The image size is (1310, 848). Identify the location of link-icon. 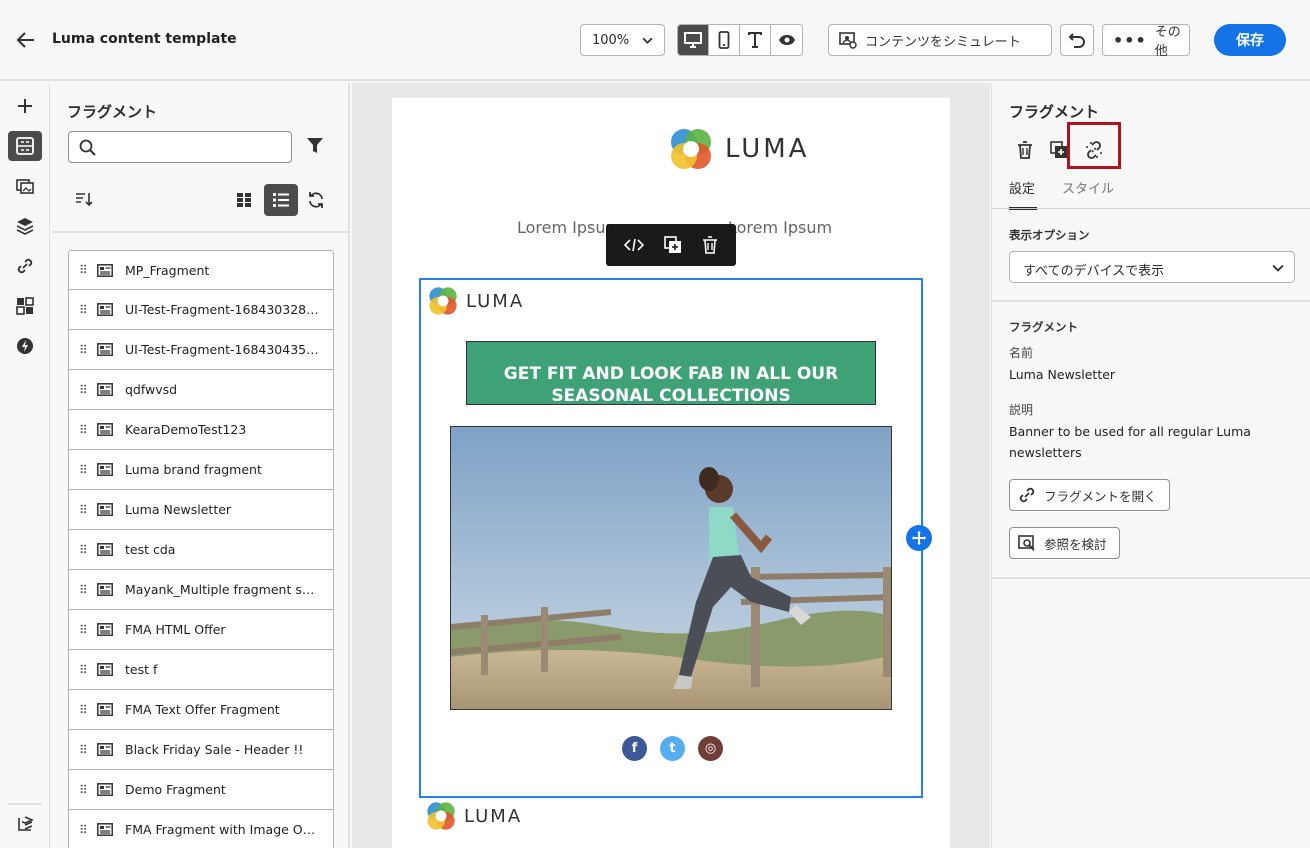
(25, 266).